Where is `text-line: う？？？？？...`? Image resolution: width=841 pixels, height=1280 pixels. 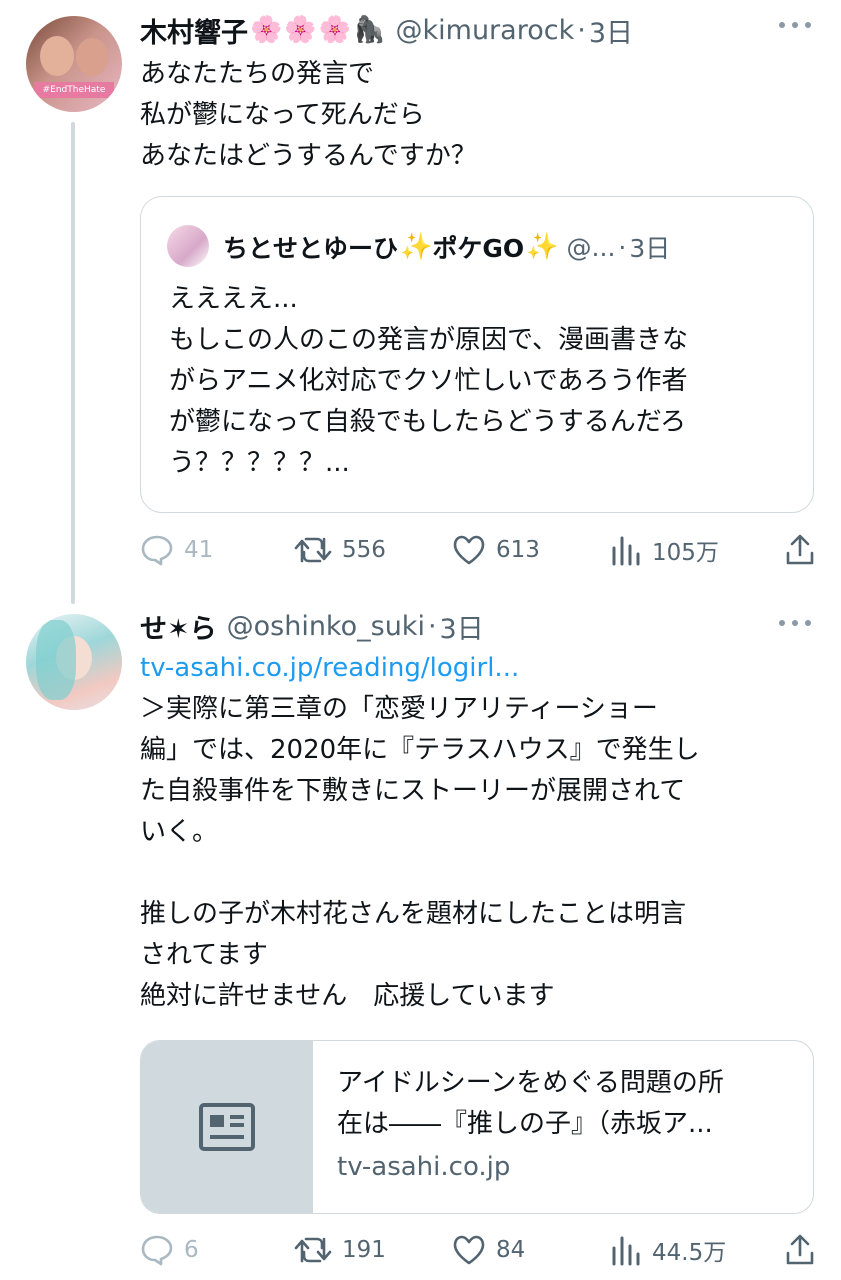
text-line: う？？？？？... is located at coordinates (259, 463).